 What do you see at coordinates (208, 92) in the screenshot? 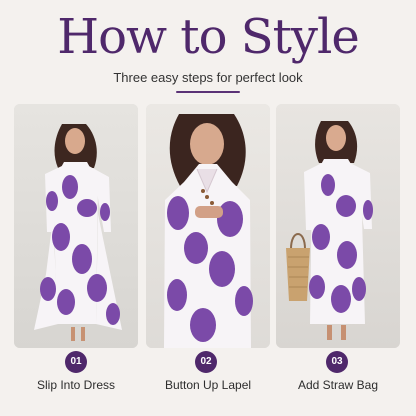
I see `title-divider` at bounding box center [208, 92].